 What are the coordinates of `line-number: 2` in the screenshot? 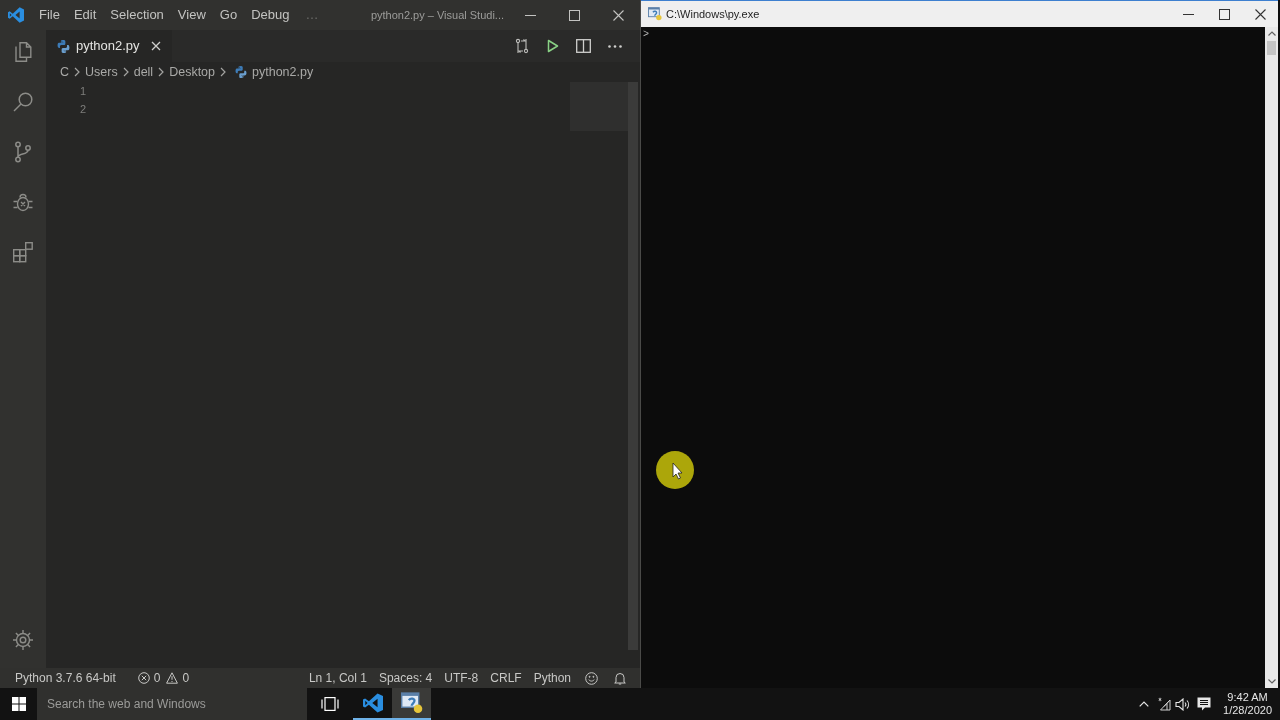 It's located at (82, 109).